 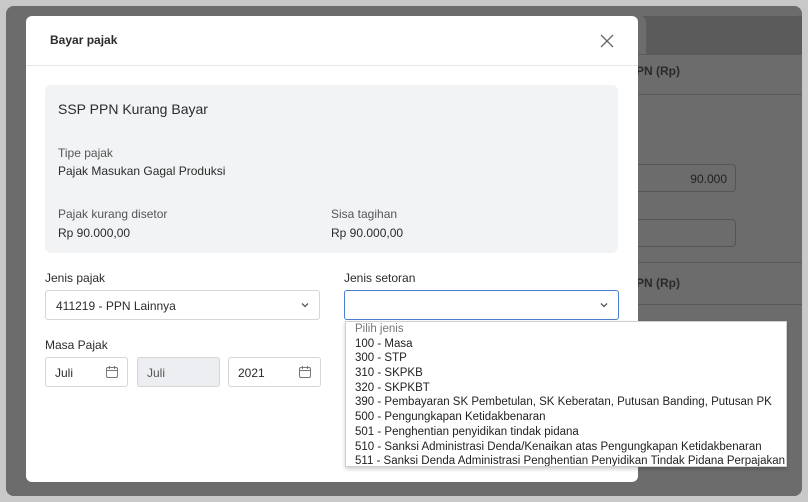 I want to click on pajak-kurang-disetor-value: Rp 90.000,00, so click(x=94, y=233).